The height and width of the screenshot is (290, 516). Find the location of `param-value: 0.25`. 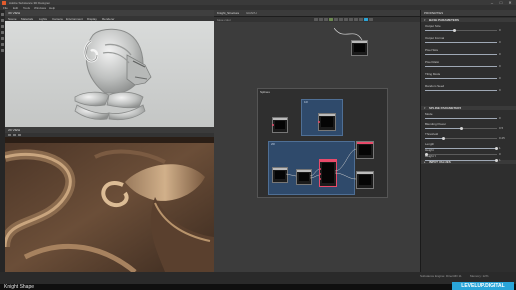

param-value: 0.25 is located at coordinates (502, 138).